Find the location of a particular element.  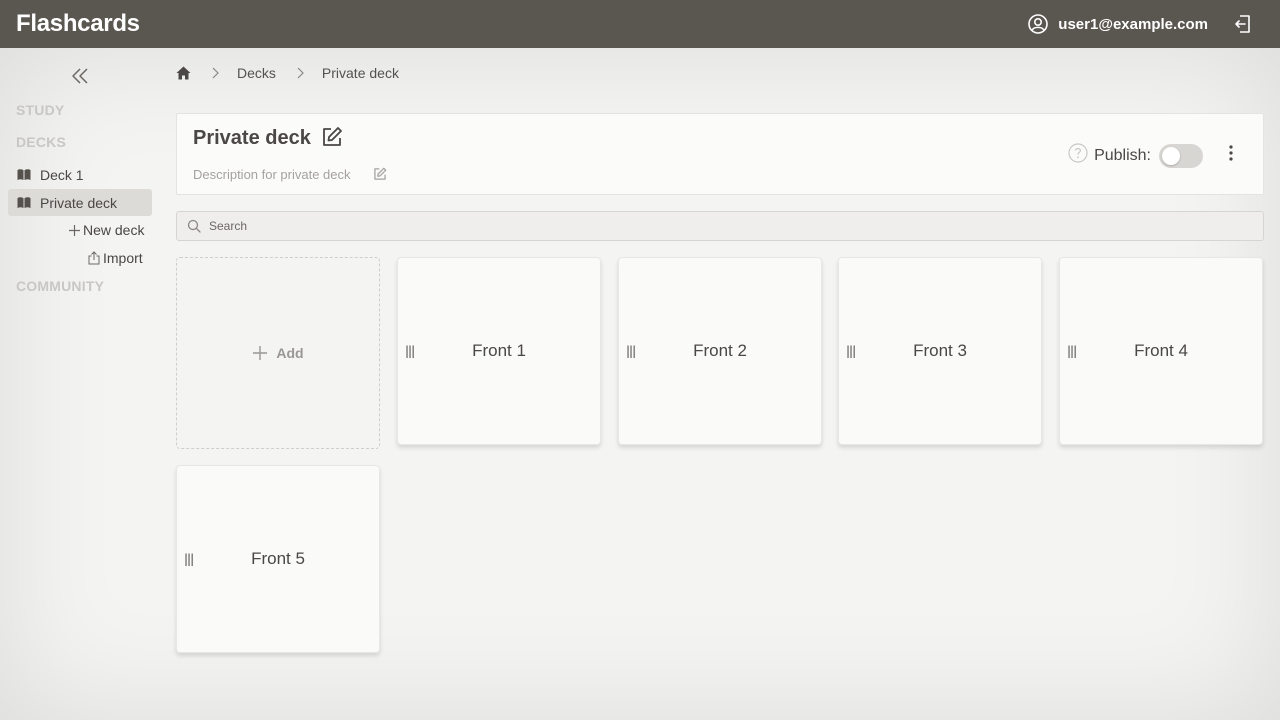

question-circle-icon is located at coordinates (1078, 153).